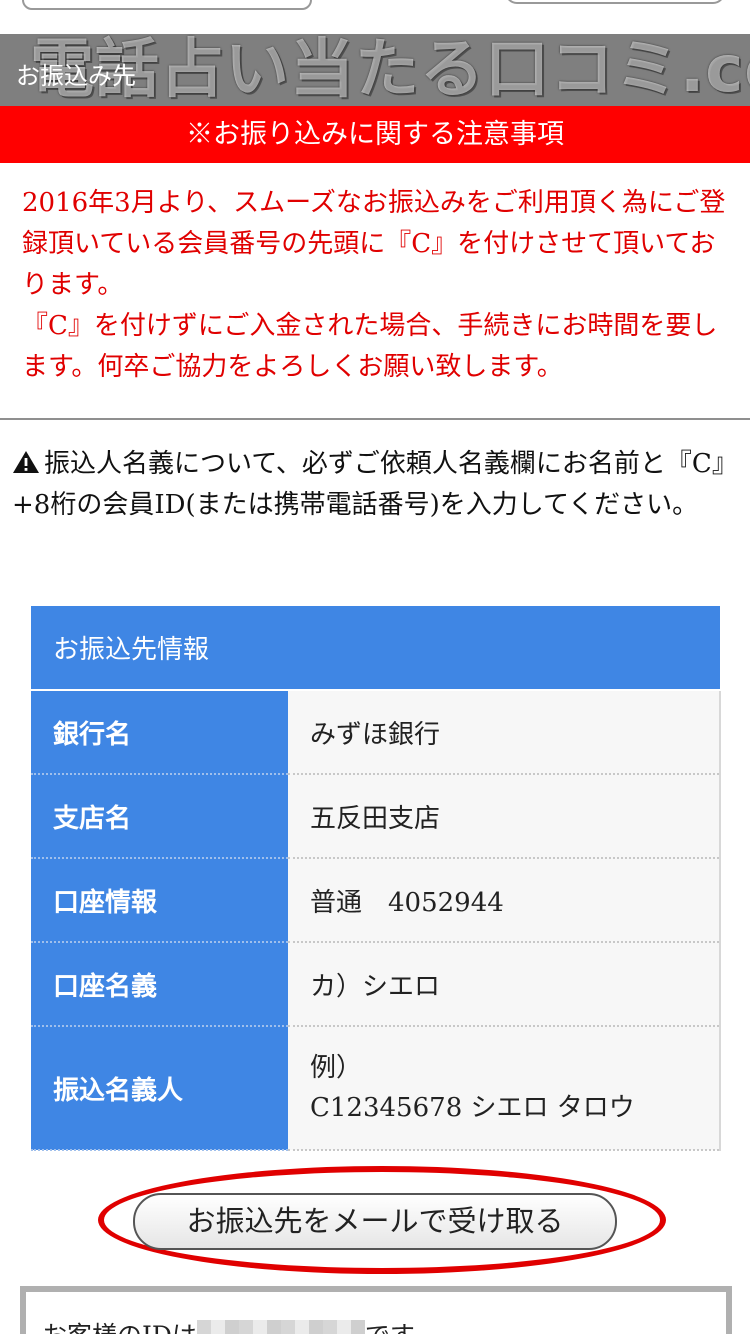 This screenshot has height=1334, width=750. Describe the element at coordinates (375, 134) in the screenshot. I see `notice-banner: ※お振り込みに関する注意事項` at that location.